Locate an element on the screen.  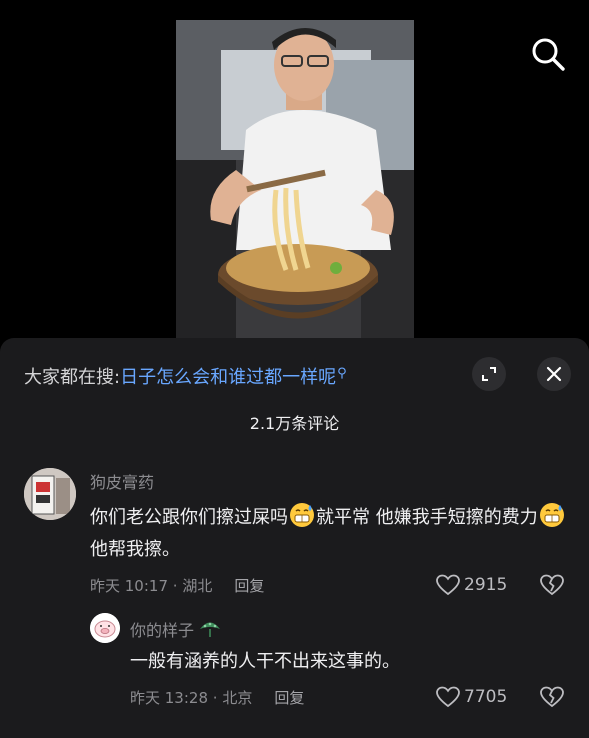
comment-meta: 昨天 10:17 · 湖北 回复 is located at coordinates (177, 586).